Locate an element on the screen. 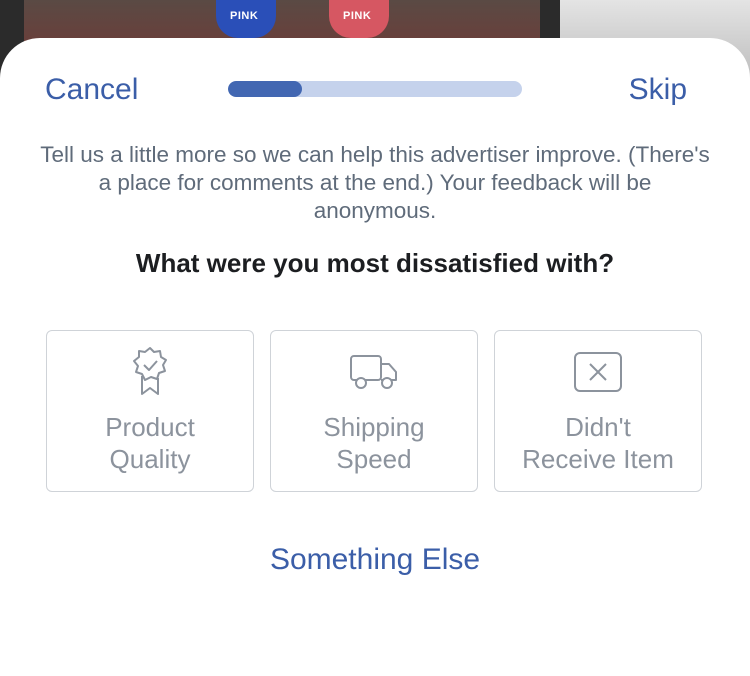  option-label: Didn't Receive Item is located at coordinates (598, 443).